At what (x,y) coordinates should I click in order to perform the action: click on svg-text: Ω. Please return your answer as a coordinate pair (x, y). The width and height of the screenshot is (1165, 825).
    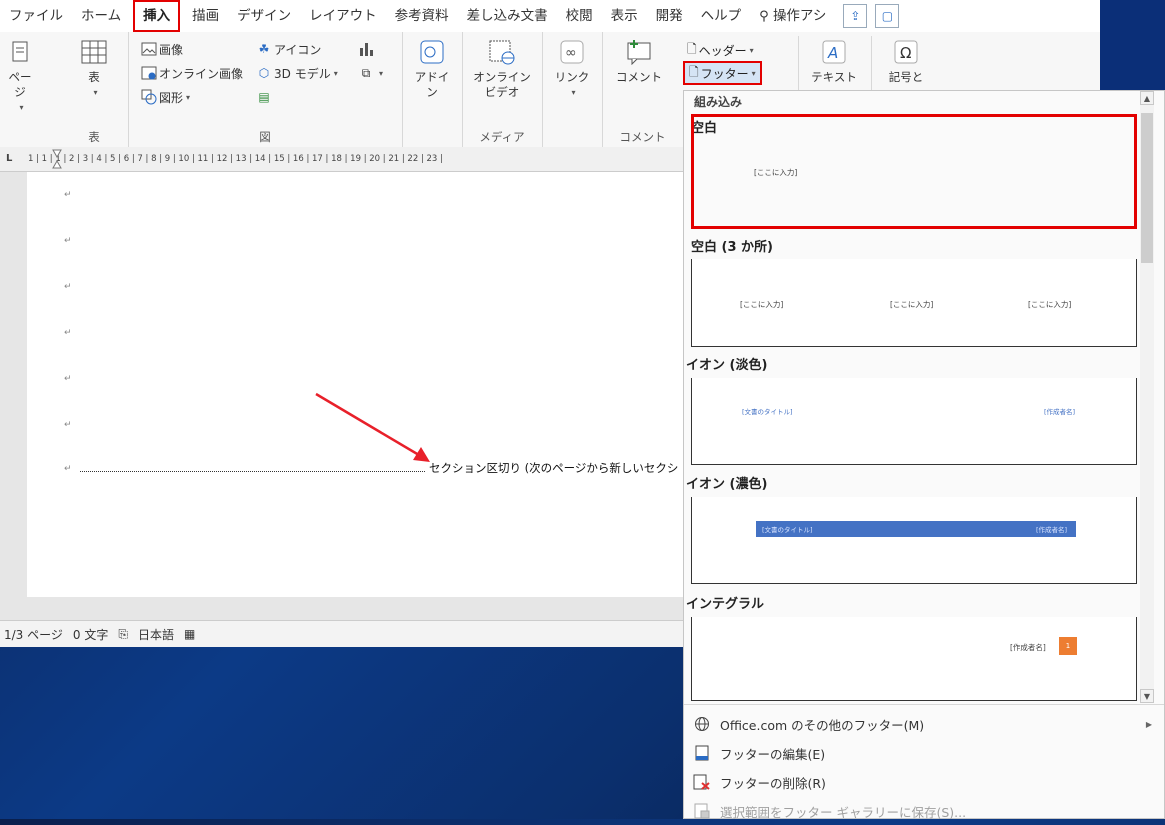
    Looking at the image, I should click on (905, 53).